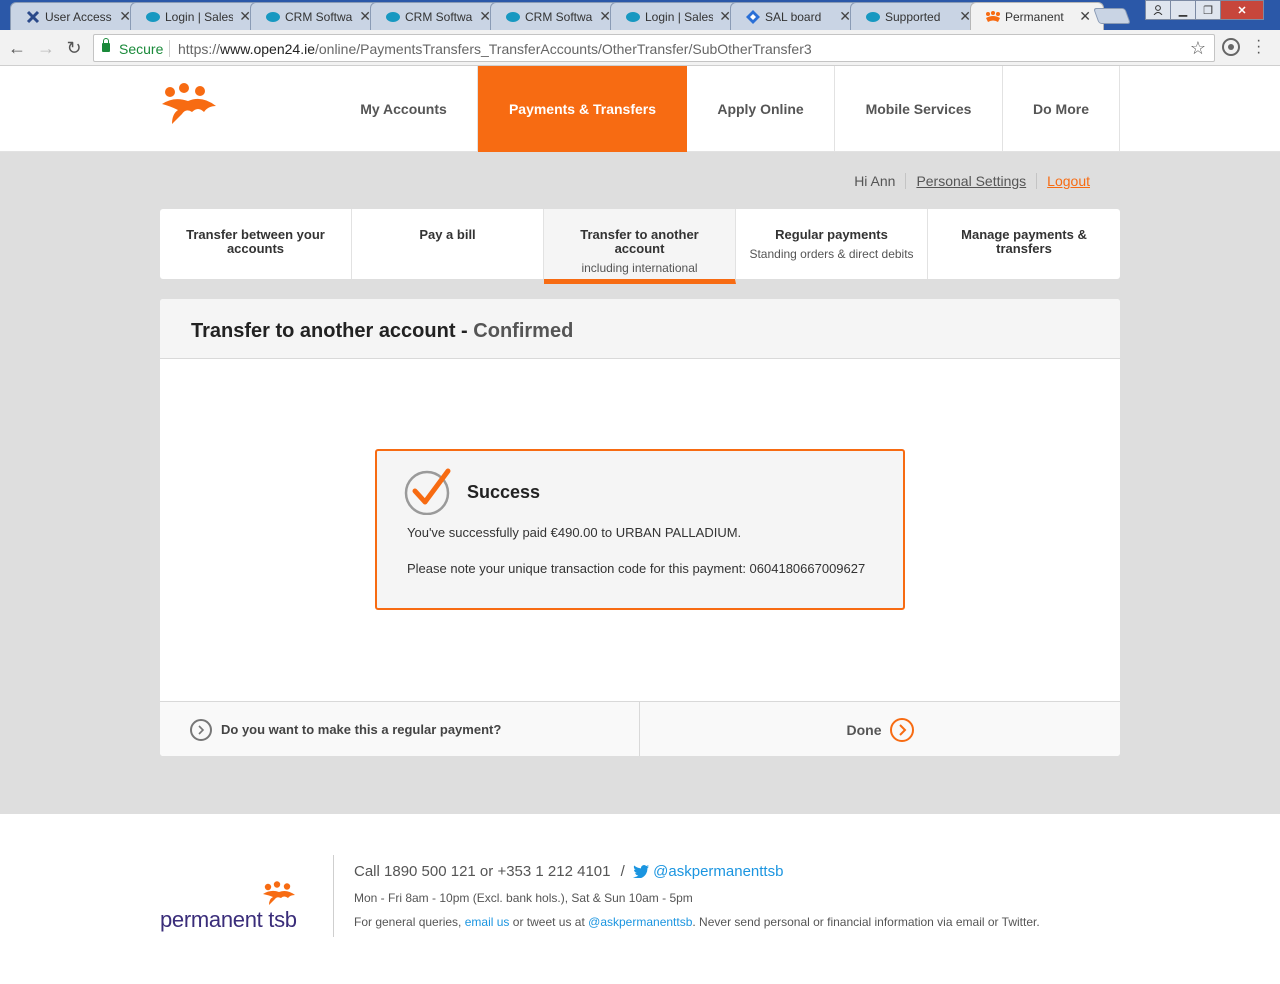 The width and height of the screenshot is (1280, 984). I want to click on window-controls: ▁ ❐ ✕, so click(1204, 10).